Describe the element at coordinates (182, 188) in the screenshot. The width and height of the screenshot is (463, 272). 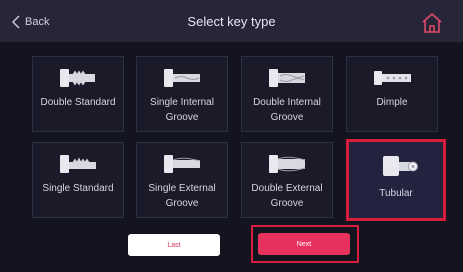
I see `key-type-label: Single External` at that location.